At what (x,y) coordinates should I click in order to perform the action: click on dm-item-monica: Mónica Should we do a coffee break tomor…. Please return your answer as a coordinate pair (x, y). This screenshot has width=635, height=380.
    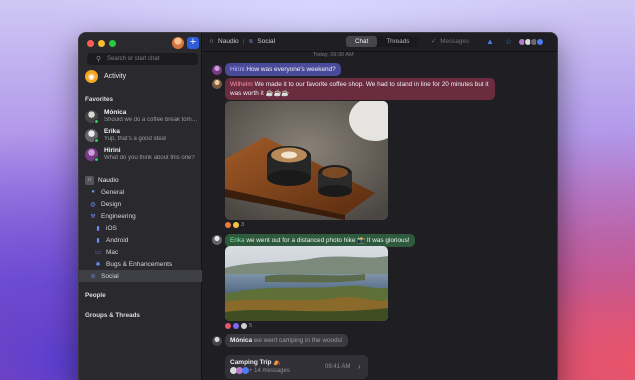
    Looking at the image, I should click on (142, 118).